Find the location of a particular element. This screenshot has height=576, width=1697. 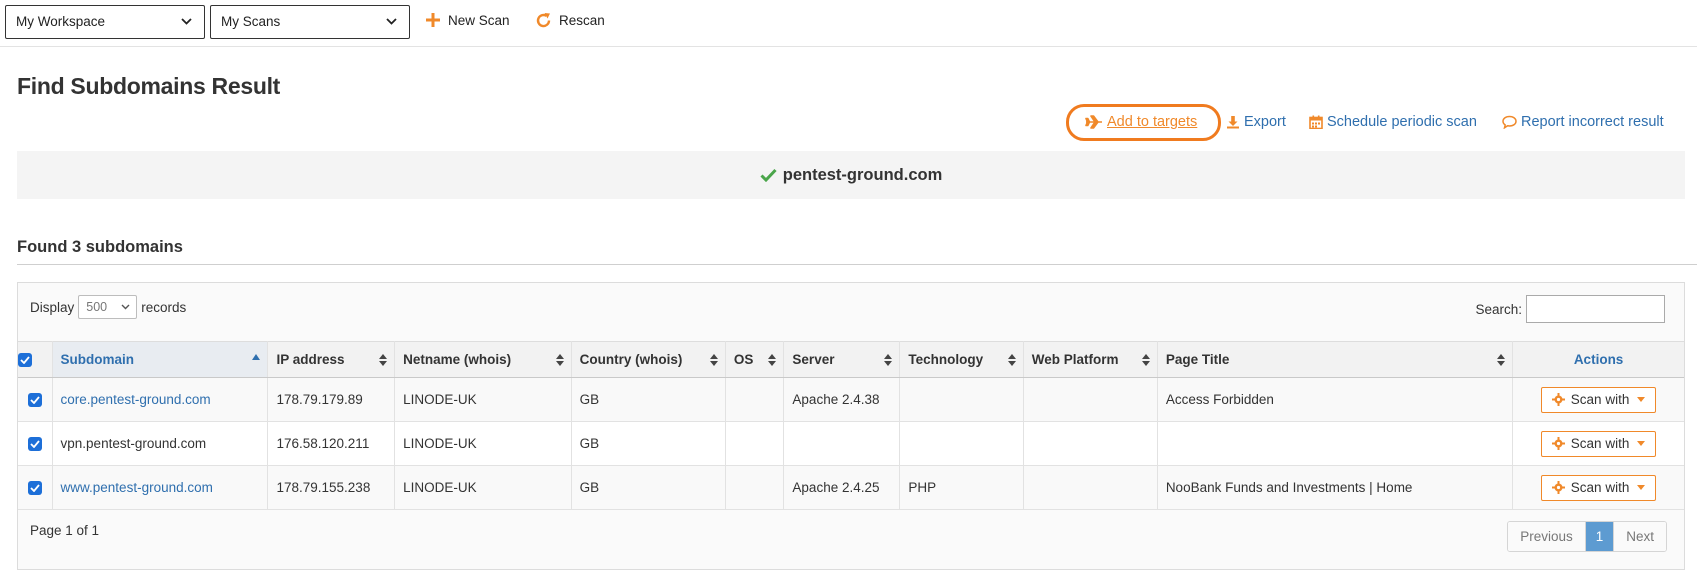

display-records-control: Display 500 records is located at coordinates (108, 307).